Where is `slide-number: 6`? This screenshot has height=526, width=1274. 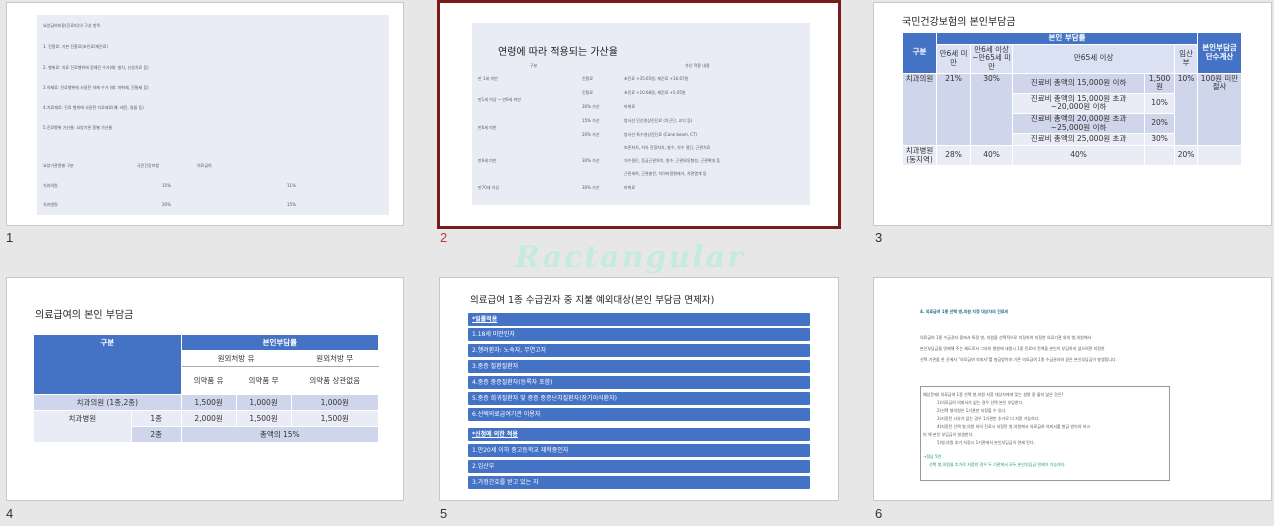 slide-number: 6 is located at coordinates (879, 513).